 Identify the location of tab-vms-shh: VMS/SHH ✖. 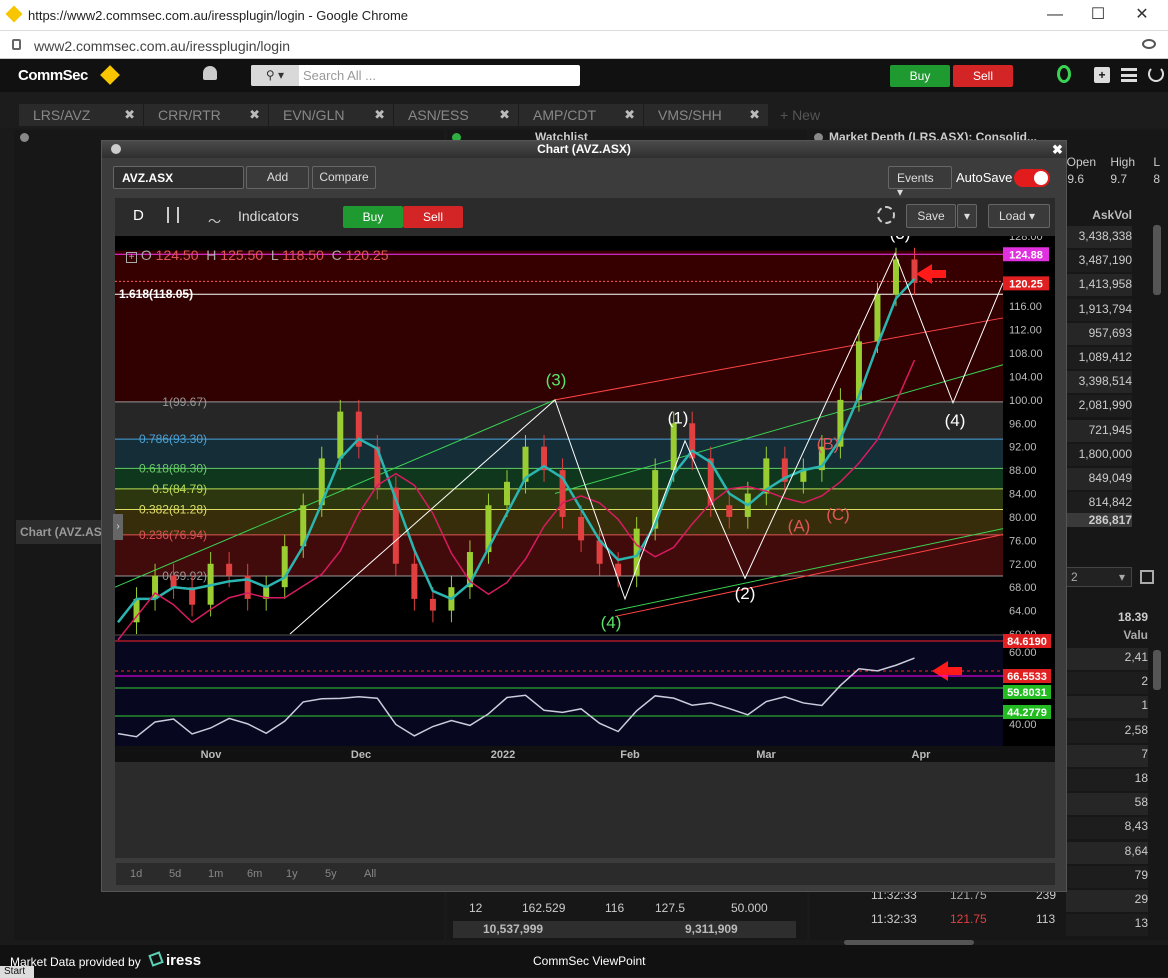
(706, 115).